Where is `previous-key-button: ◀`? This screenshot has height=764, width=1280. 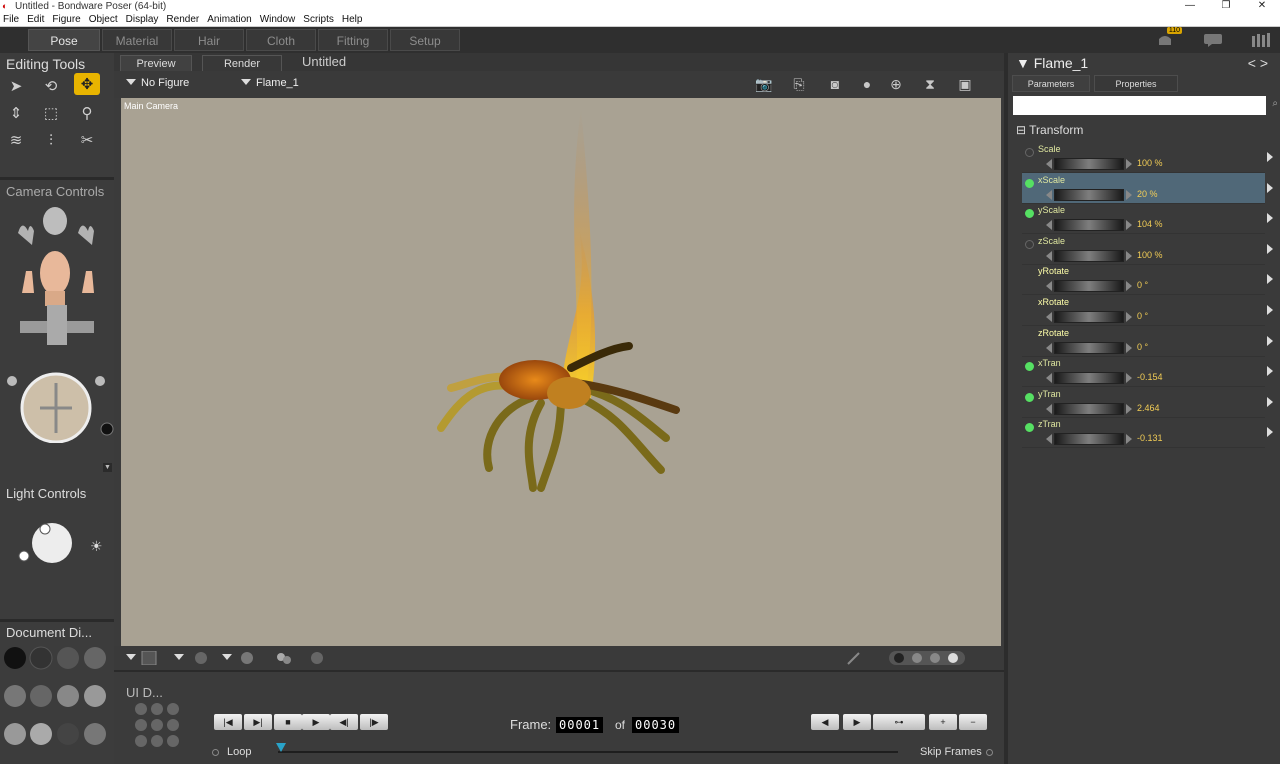
previous-key-button: ◀ is located at coordinates (825, 722).